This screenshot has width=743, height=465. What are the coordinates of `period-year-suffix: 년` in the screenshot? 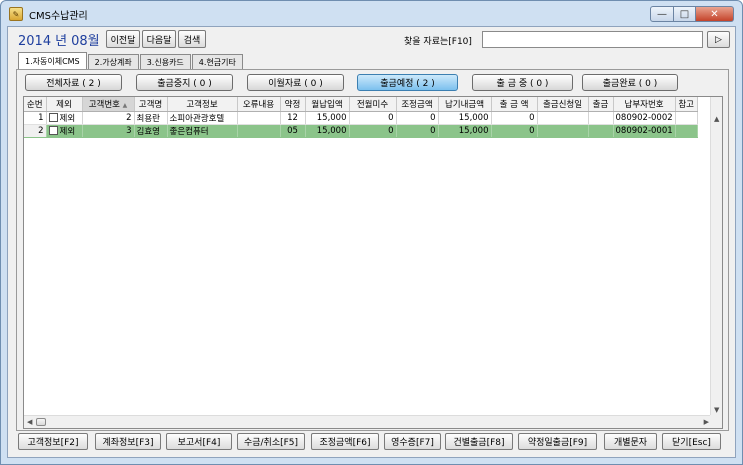 It's located at (61, 41).